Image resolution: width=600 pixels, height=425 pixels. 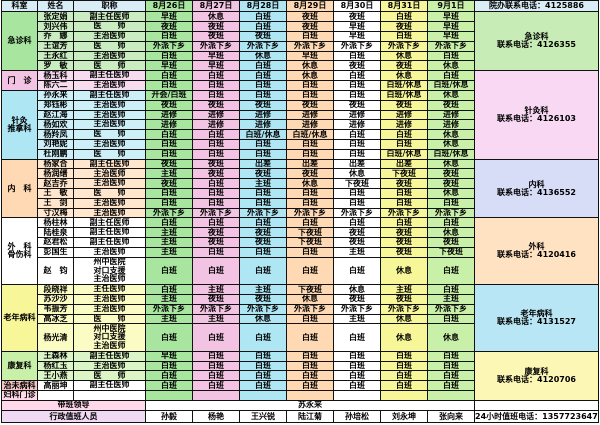 What do you see at coordinates (216, 416) in the screenshot?
I see `admin-person: 杨艳` at bounding box center [216, 416].